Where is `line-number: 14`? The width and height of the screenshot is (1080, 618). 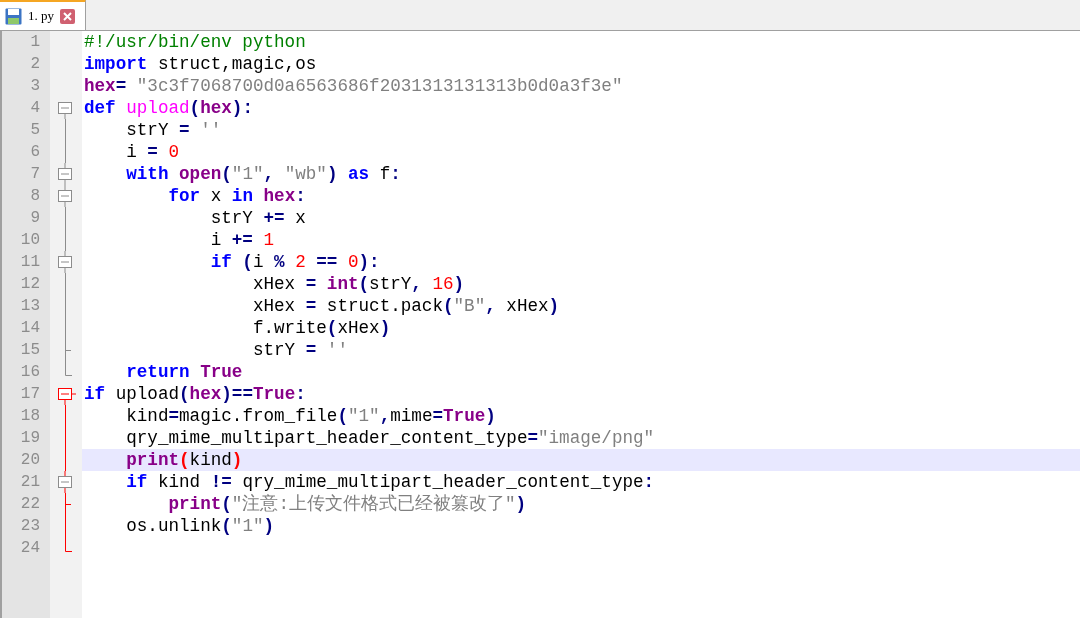
line-number: 14 is located at coordinates (30, 328).